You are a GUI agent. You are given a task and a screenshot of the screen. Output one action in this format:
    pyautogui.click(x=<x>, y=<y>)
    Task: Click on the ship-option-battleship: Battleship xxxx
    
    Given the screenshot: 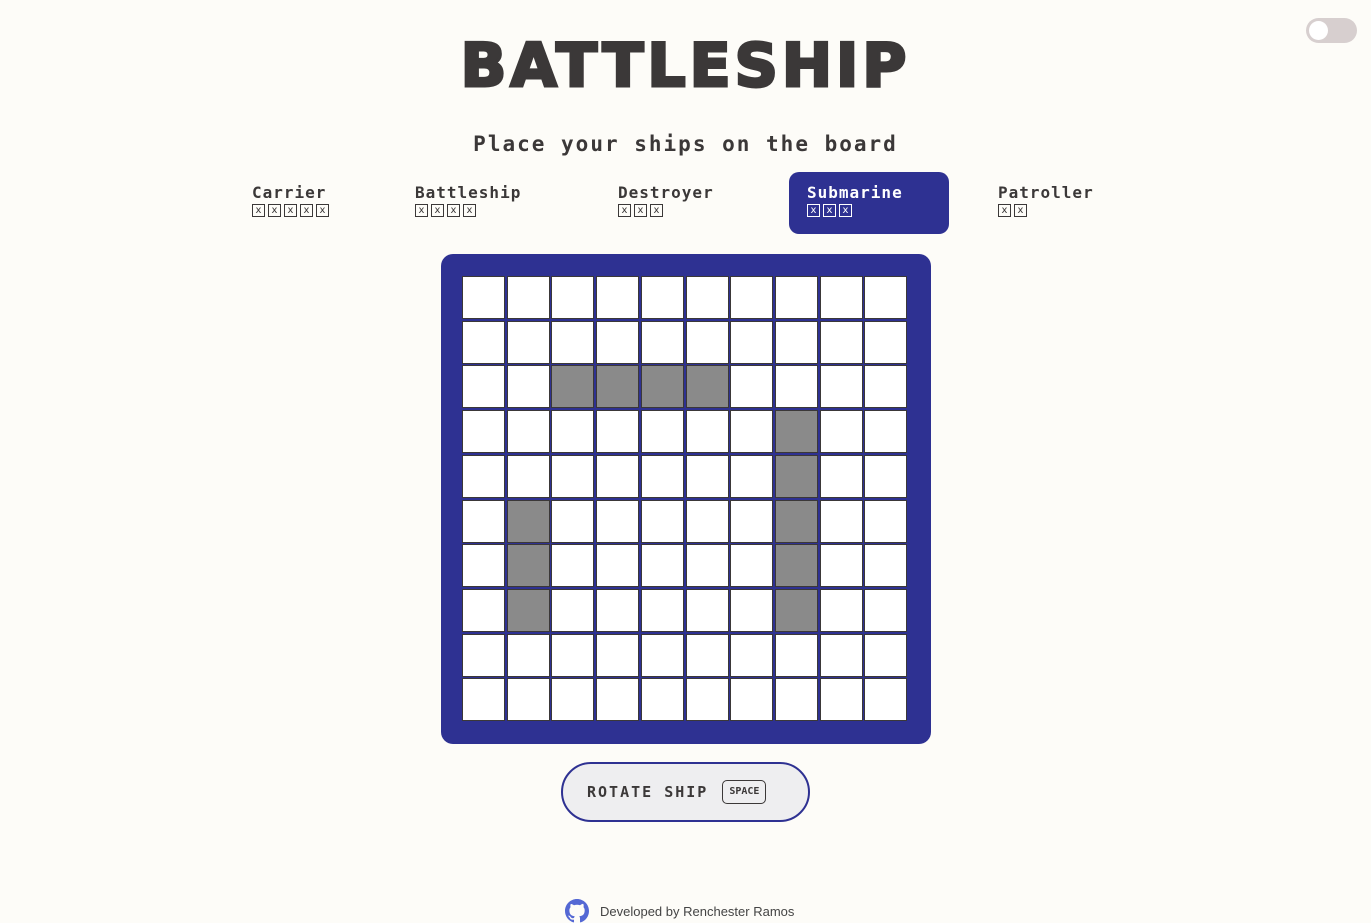 What is the action you would take?
    pyautogui.click(x=477, y=203)
    